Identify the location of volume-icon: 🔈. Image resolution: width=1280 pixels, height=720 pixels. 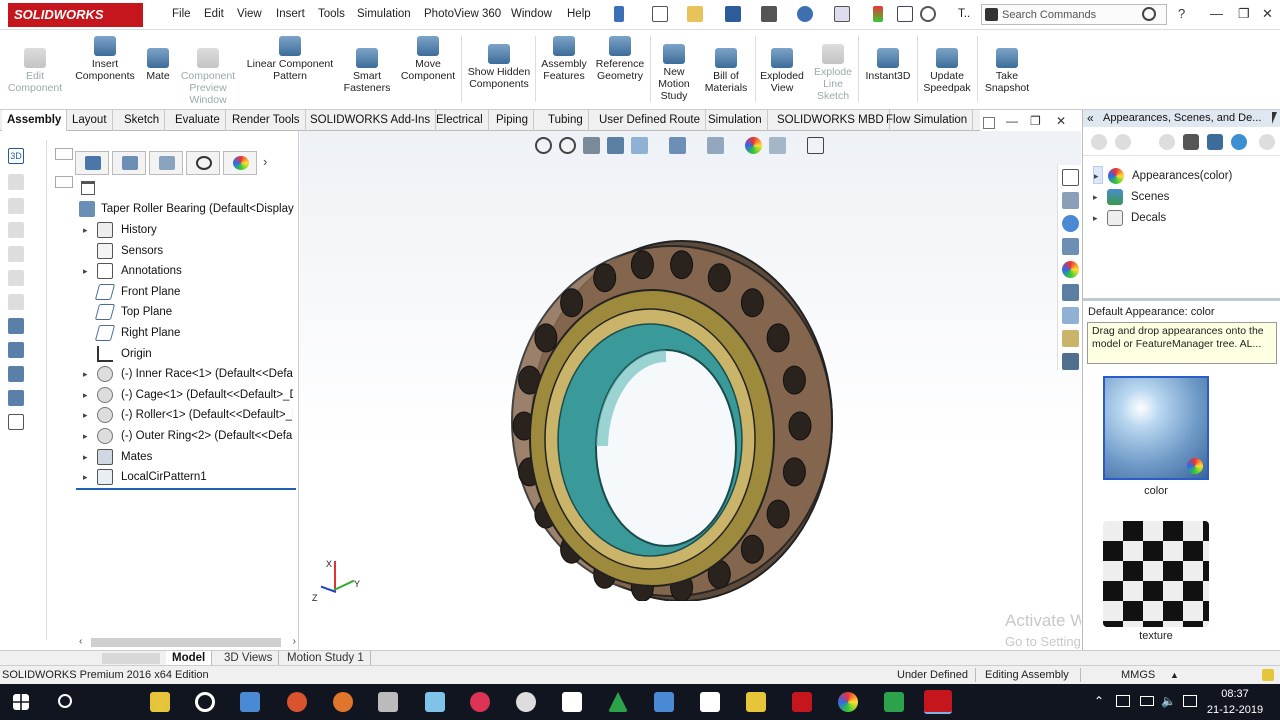
(1168, 701).